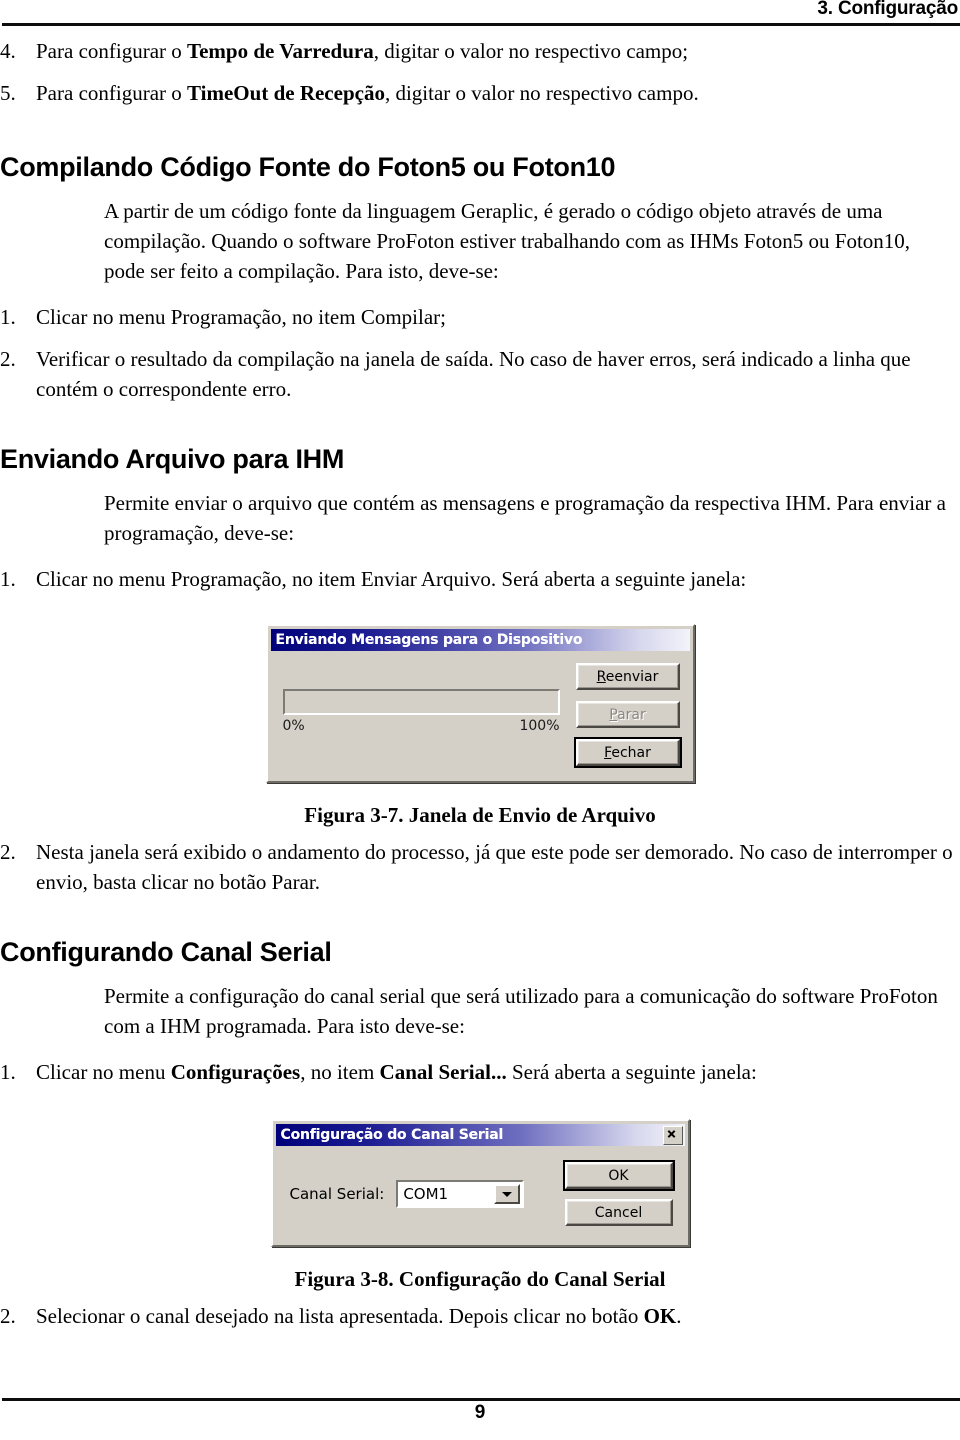 The width and height of the screenshot is (960, 1440). What do you see at coordinates (172, 459) in the screenshot?
I see `section-heading-enviando: Enviando Arquivo para IHM` at bounding box center [172, 459].